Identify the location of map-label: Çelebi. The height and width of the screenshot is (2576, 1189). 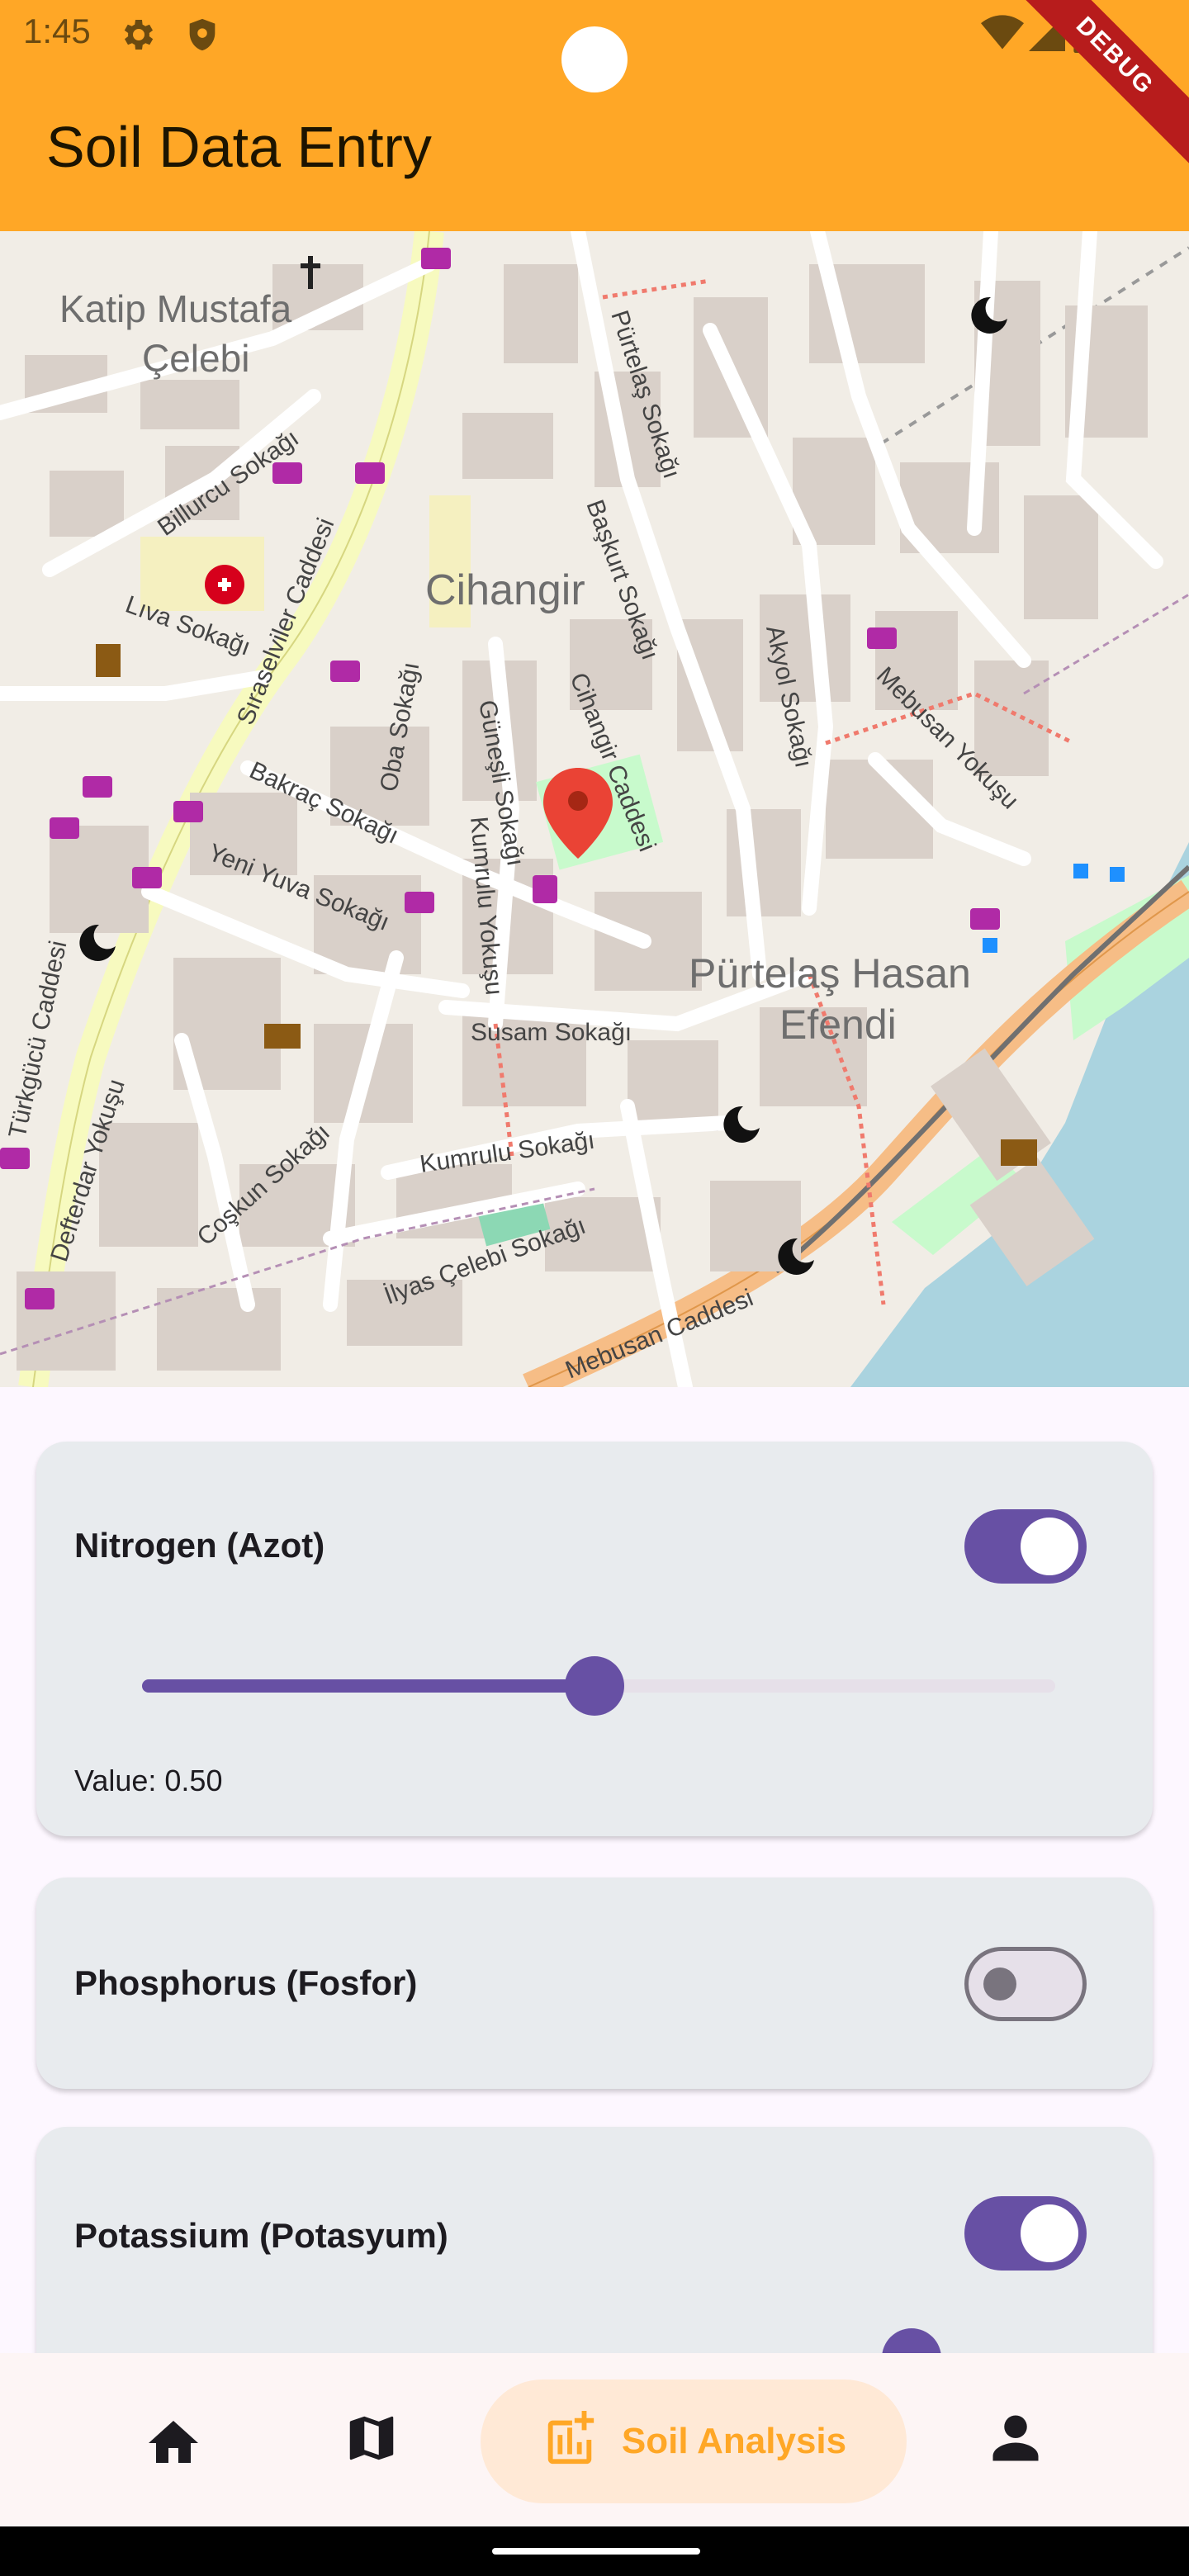
(195, 358).